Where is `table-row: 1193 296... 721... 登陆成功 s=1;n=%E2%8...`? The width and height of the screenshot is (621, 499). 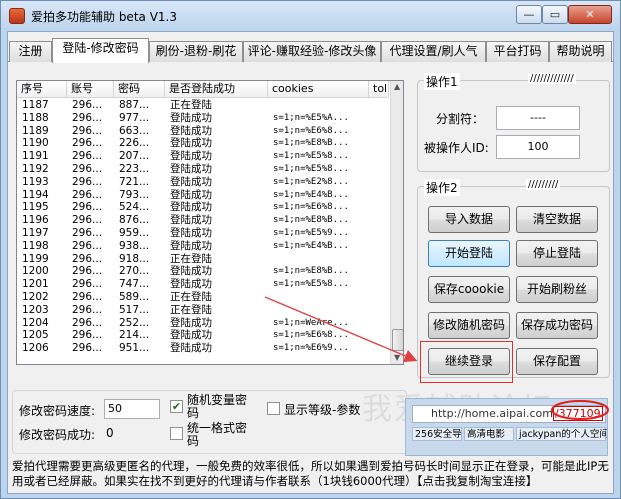
table-row: 1193 296... 721... 登陆成功 s=1;n=%E2%8... is located at coordinates (202, 182).